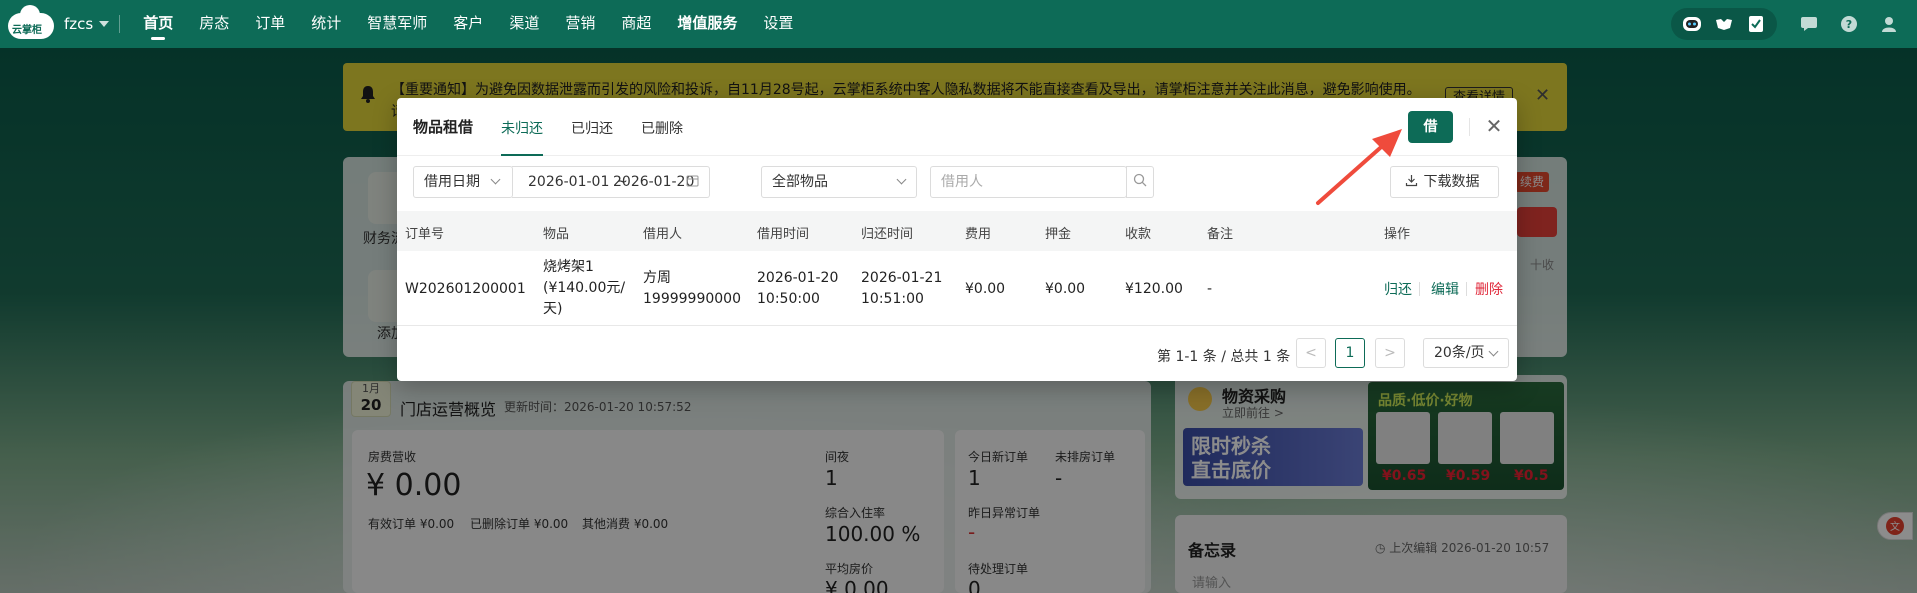  What do you see at coordinates (1220, 234) in the screenshot?
I see `col-note: 备注` at bounding box center [1220, 234].